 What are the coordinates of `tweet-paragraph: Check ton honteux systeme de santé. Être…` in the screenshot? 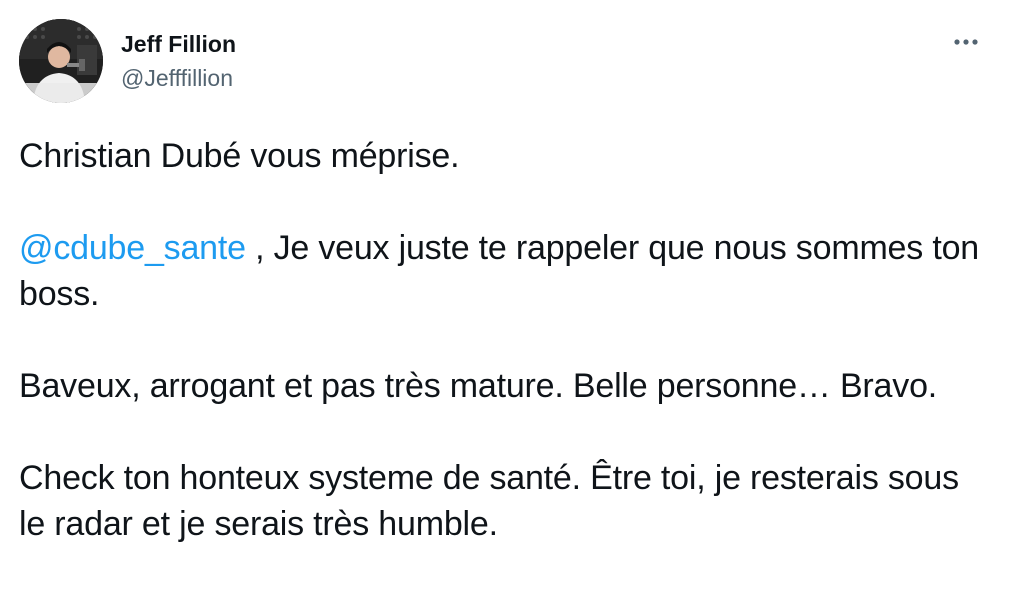 It's located at (489, 501).